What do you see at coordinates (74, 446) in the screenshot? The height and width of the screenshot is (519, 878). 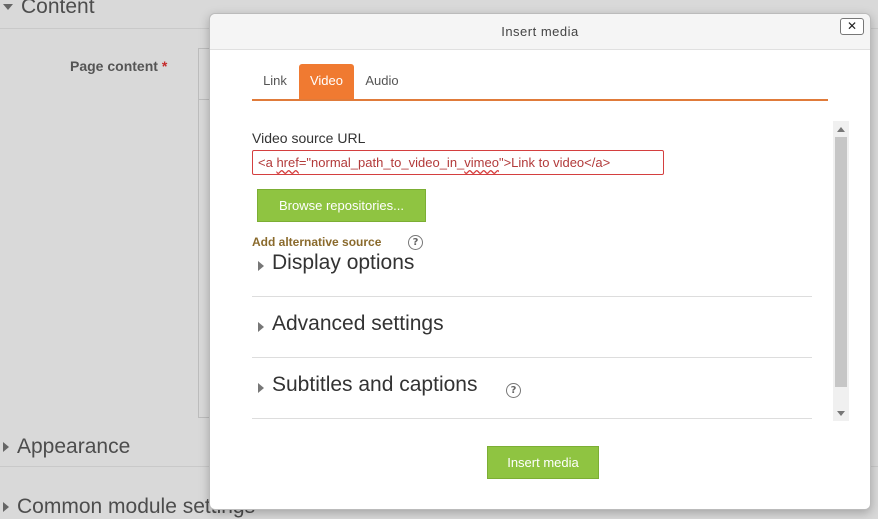 I see `appearance-heading: Appearance` at bounding box center [74, 446].